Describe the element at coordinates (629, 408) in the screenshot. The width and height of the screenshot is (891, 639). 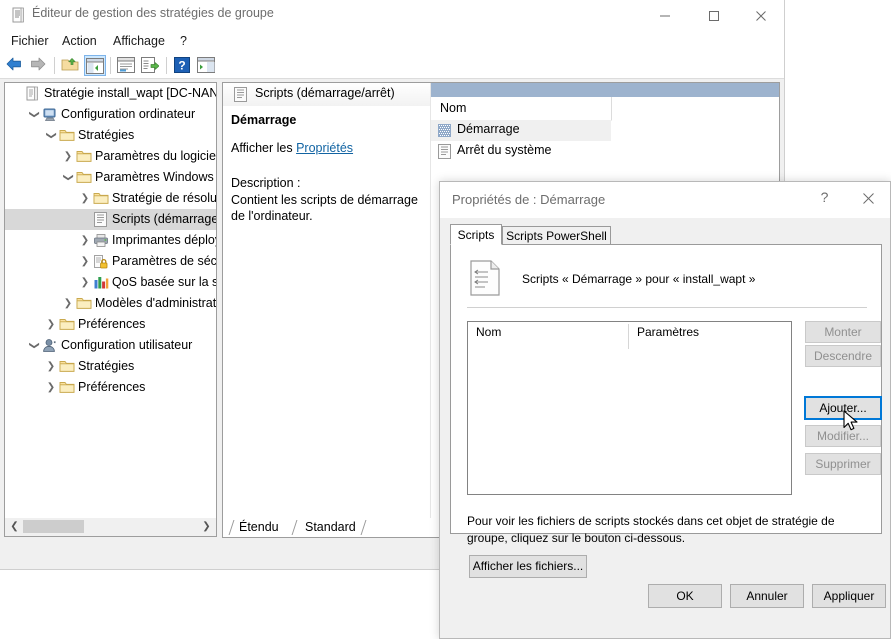
I see `scripts-listbox: Nom Paramètres` at that location.